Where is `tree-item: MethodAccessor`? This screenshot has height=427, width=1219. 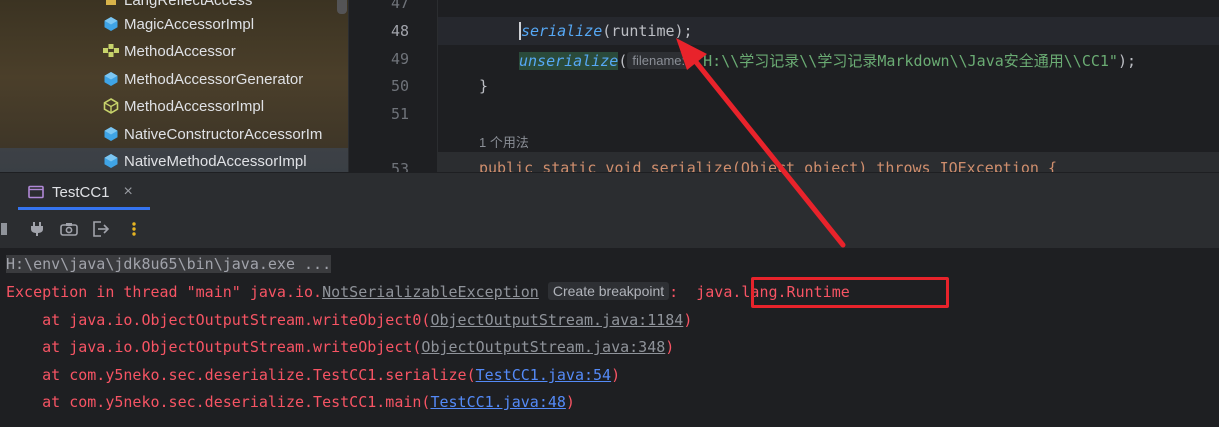
tree-item: MethodAccessor is located at coordinates (169, 51).